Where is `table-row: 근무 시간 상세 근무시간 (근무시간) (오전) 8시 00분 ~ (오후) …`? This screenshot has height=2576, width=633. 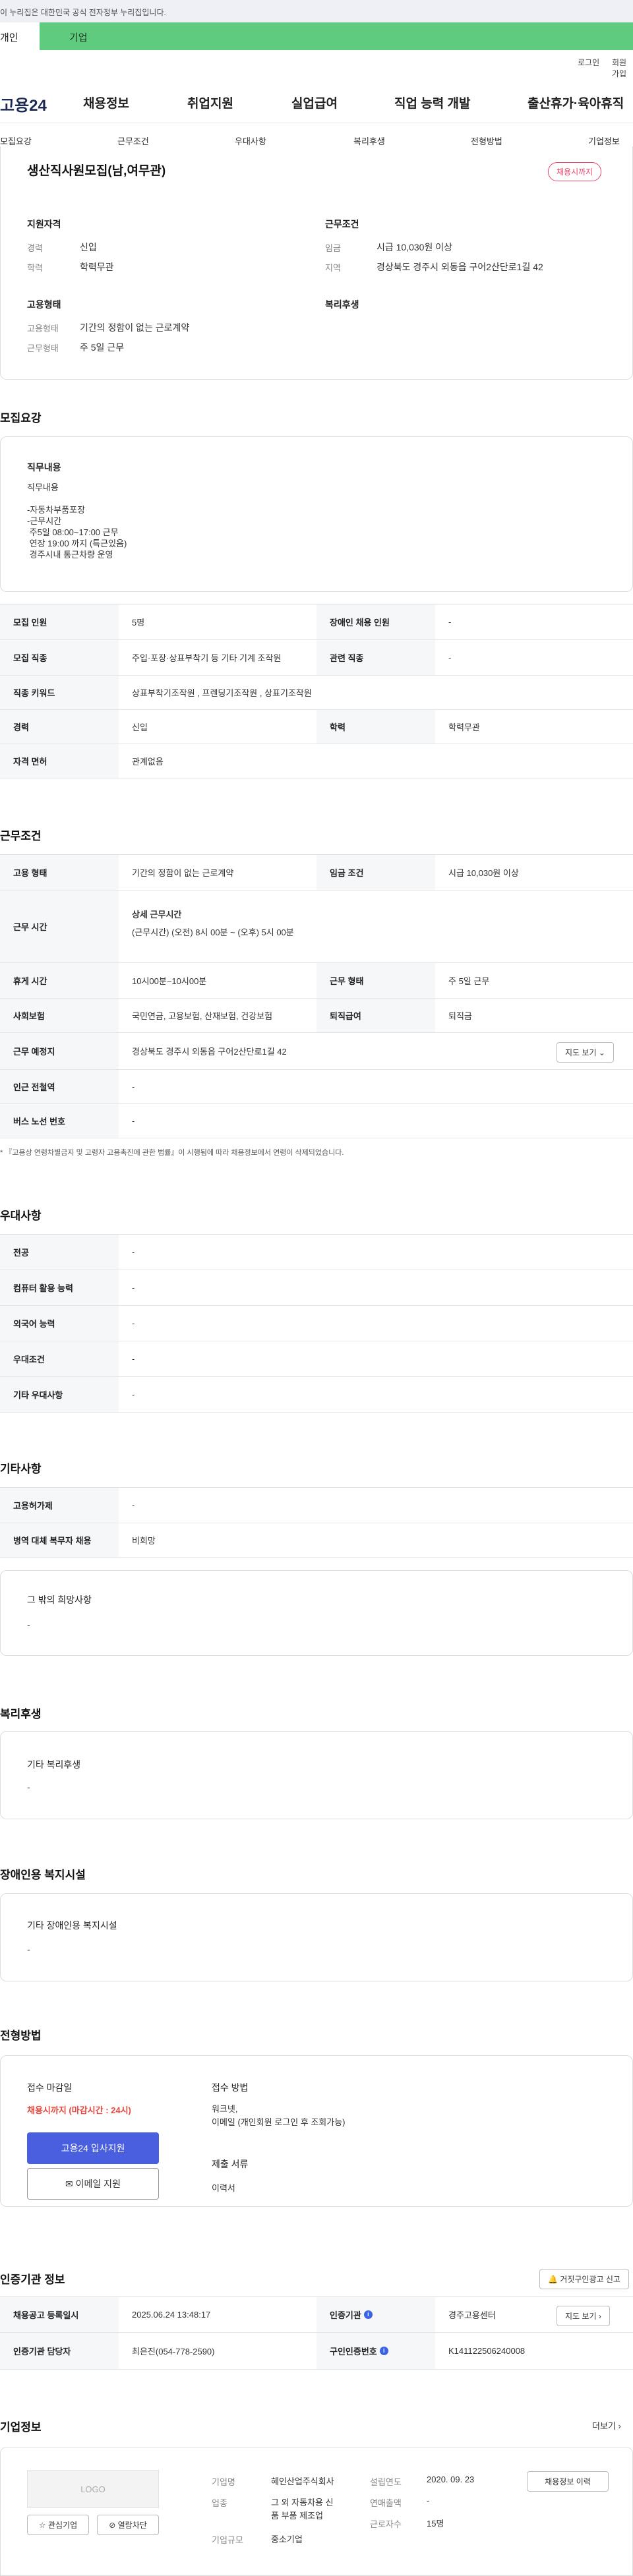 table-row: 근무 시간 상세 근무시간 (근무시간) (오전) 8시 00분 ~ (오후) … is located at coordinates (316, 927).